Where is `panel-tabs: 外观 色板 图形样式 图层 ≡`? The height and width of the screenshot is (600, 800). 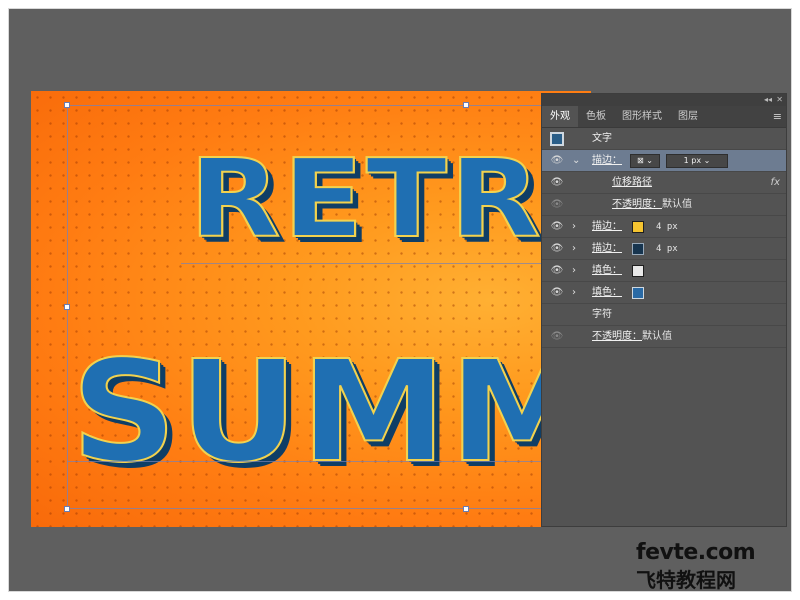 panel-tabs: 外观 色板 图形样式 图层 ≡ is located at coordinates (664, 117).